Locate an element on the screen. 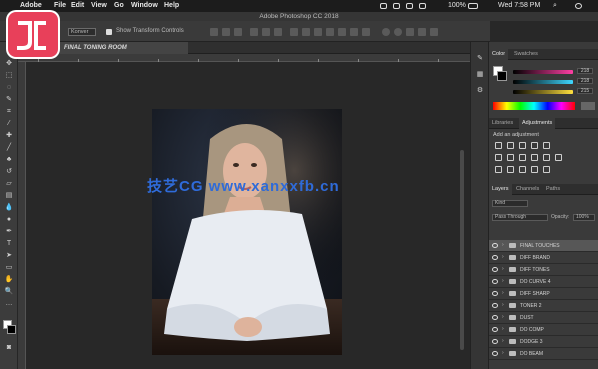 Image resolution: width=598 pixels, height=369 pixels. brush-settings-icon: ▦ is located at coordinates (480, 74).